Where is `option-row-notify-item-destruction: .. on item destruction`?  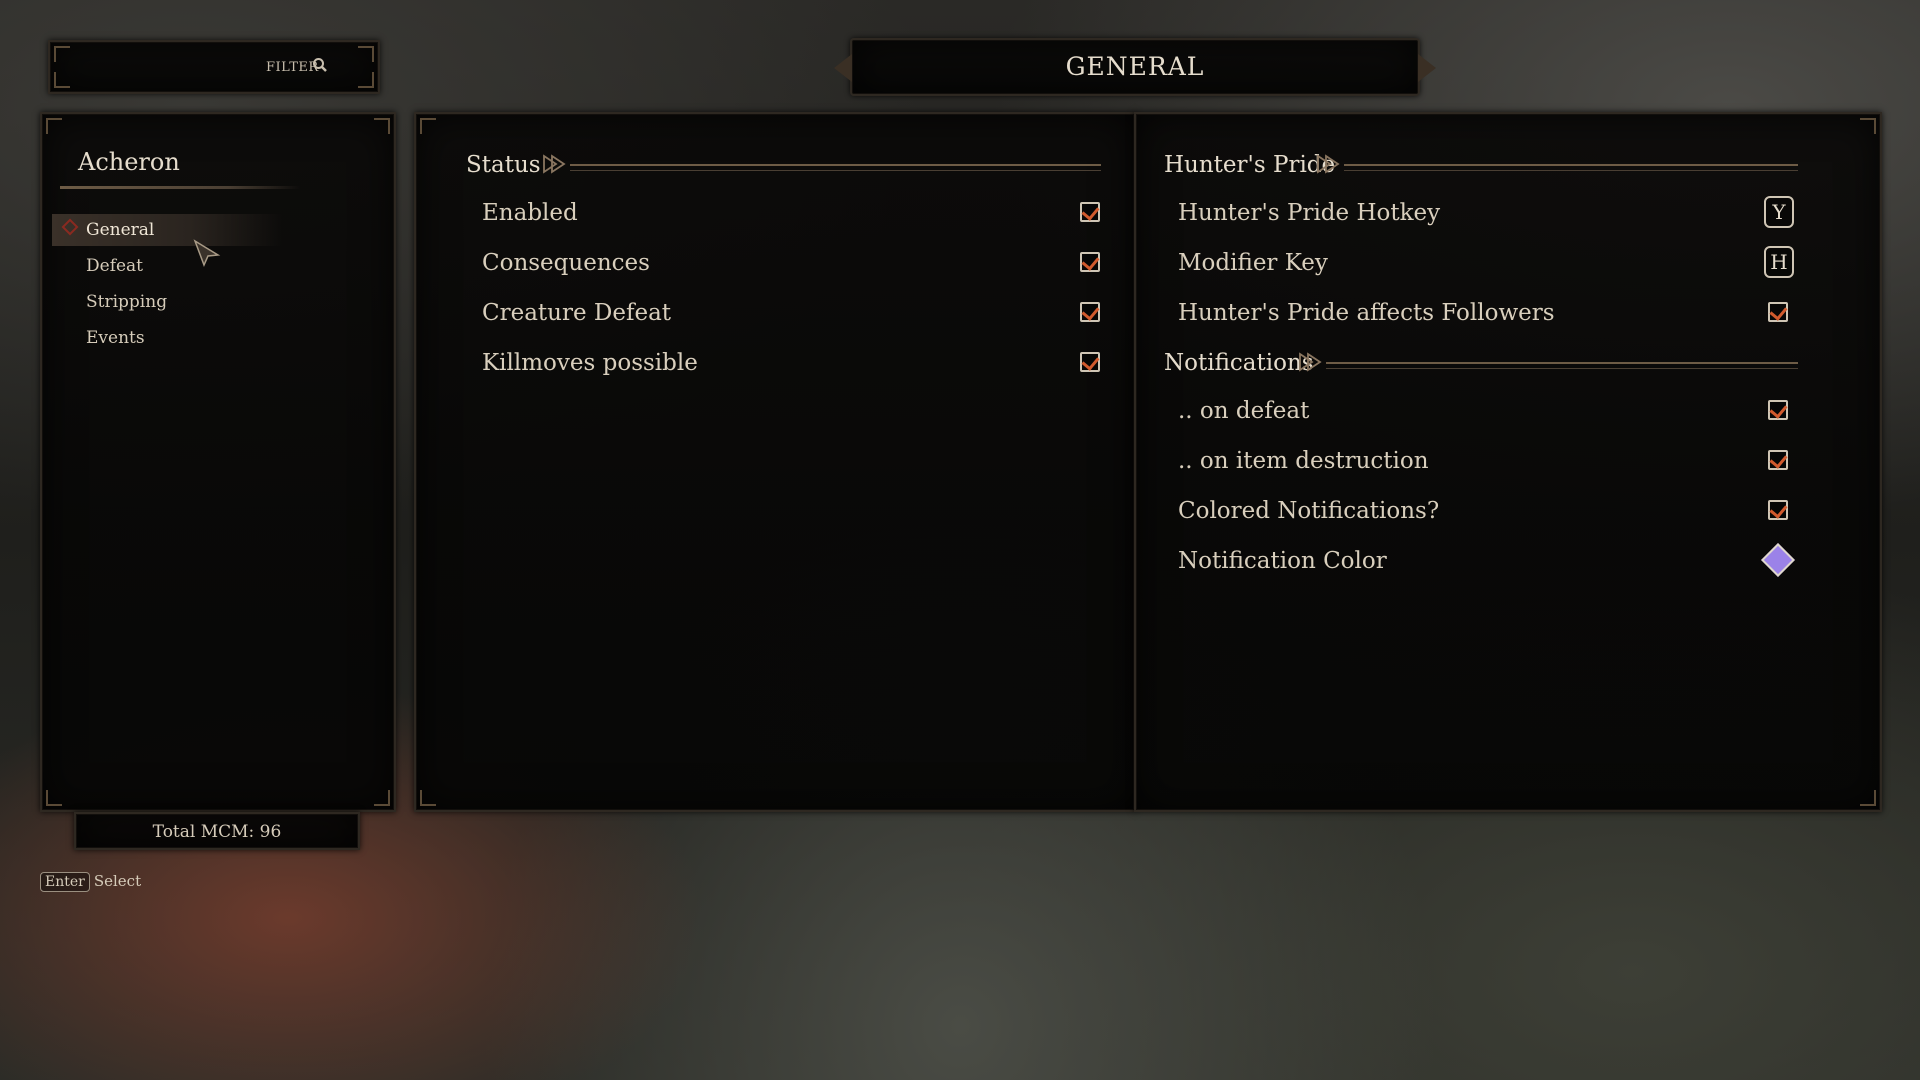
option-row-notify-item-destruction: .. on item destruction is located at coordinates (1488, 462).